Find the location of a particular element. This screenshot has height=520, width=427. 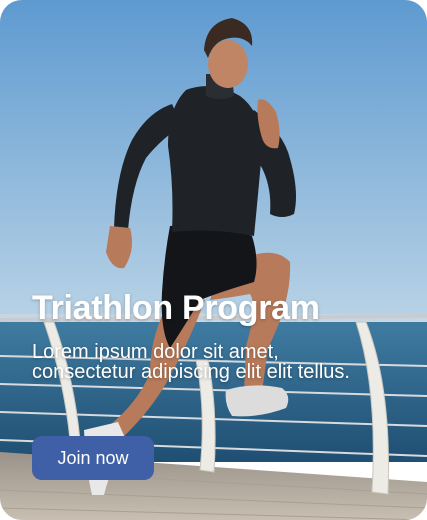

card-title: Triathlon Program is located at coordinates (176, 308).